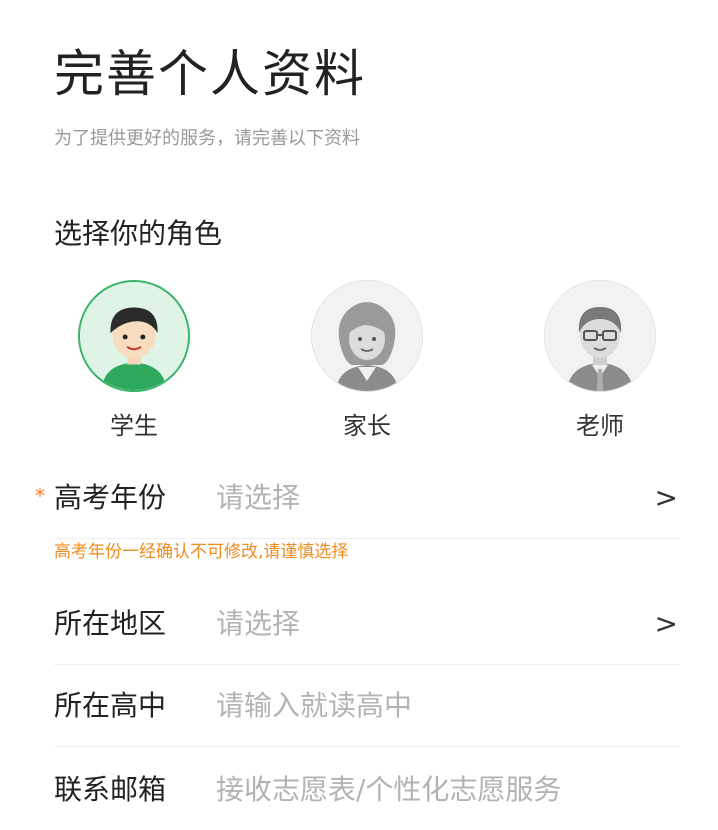  I want to click on email-row: 联系邮箱, so click(367, 790).